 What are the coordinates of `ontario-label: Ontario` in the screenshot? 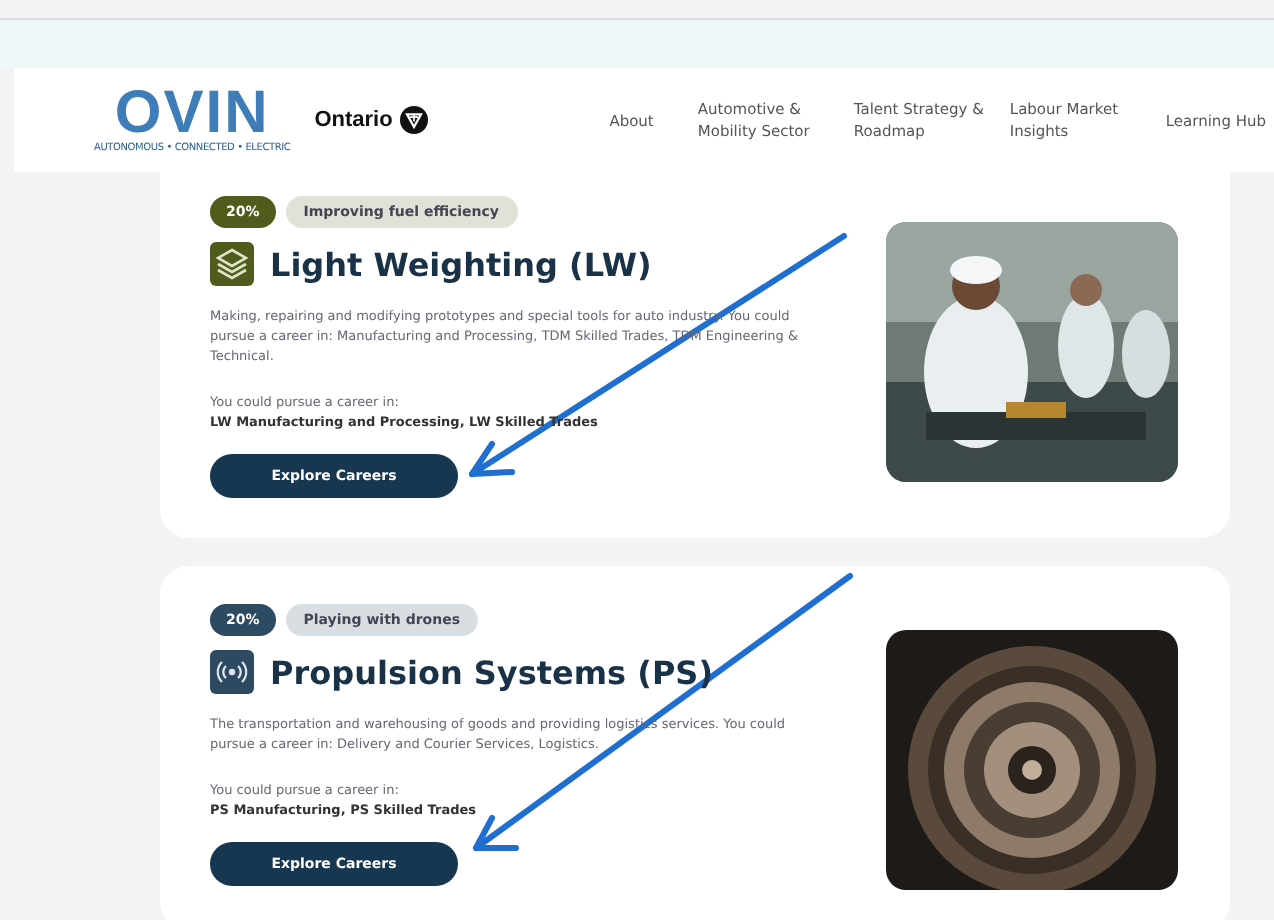 It's located at (353, 120).